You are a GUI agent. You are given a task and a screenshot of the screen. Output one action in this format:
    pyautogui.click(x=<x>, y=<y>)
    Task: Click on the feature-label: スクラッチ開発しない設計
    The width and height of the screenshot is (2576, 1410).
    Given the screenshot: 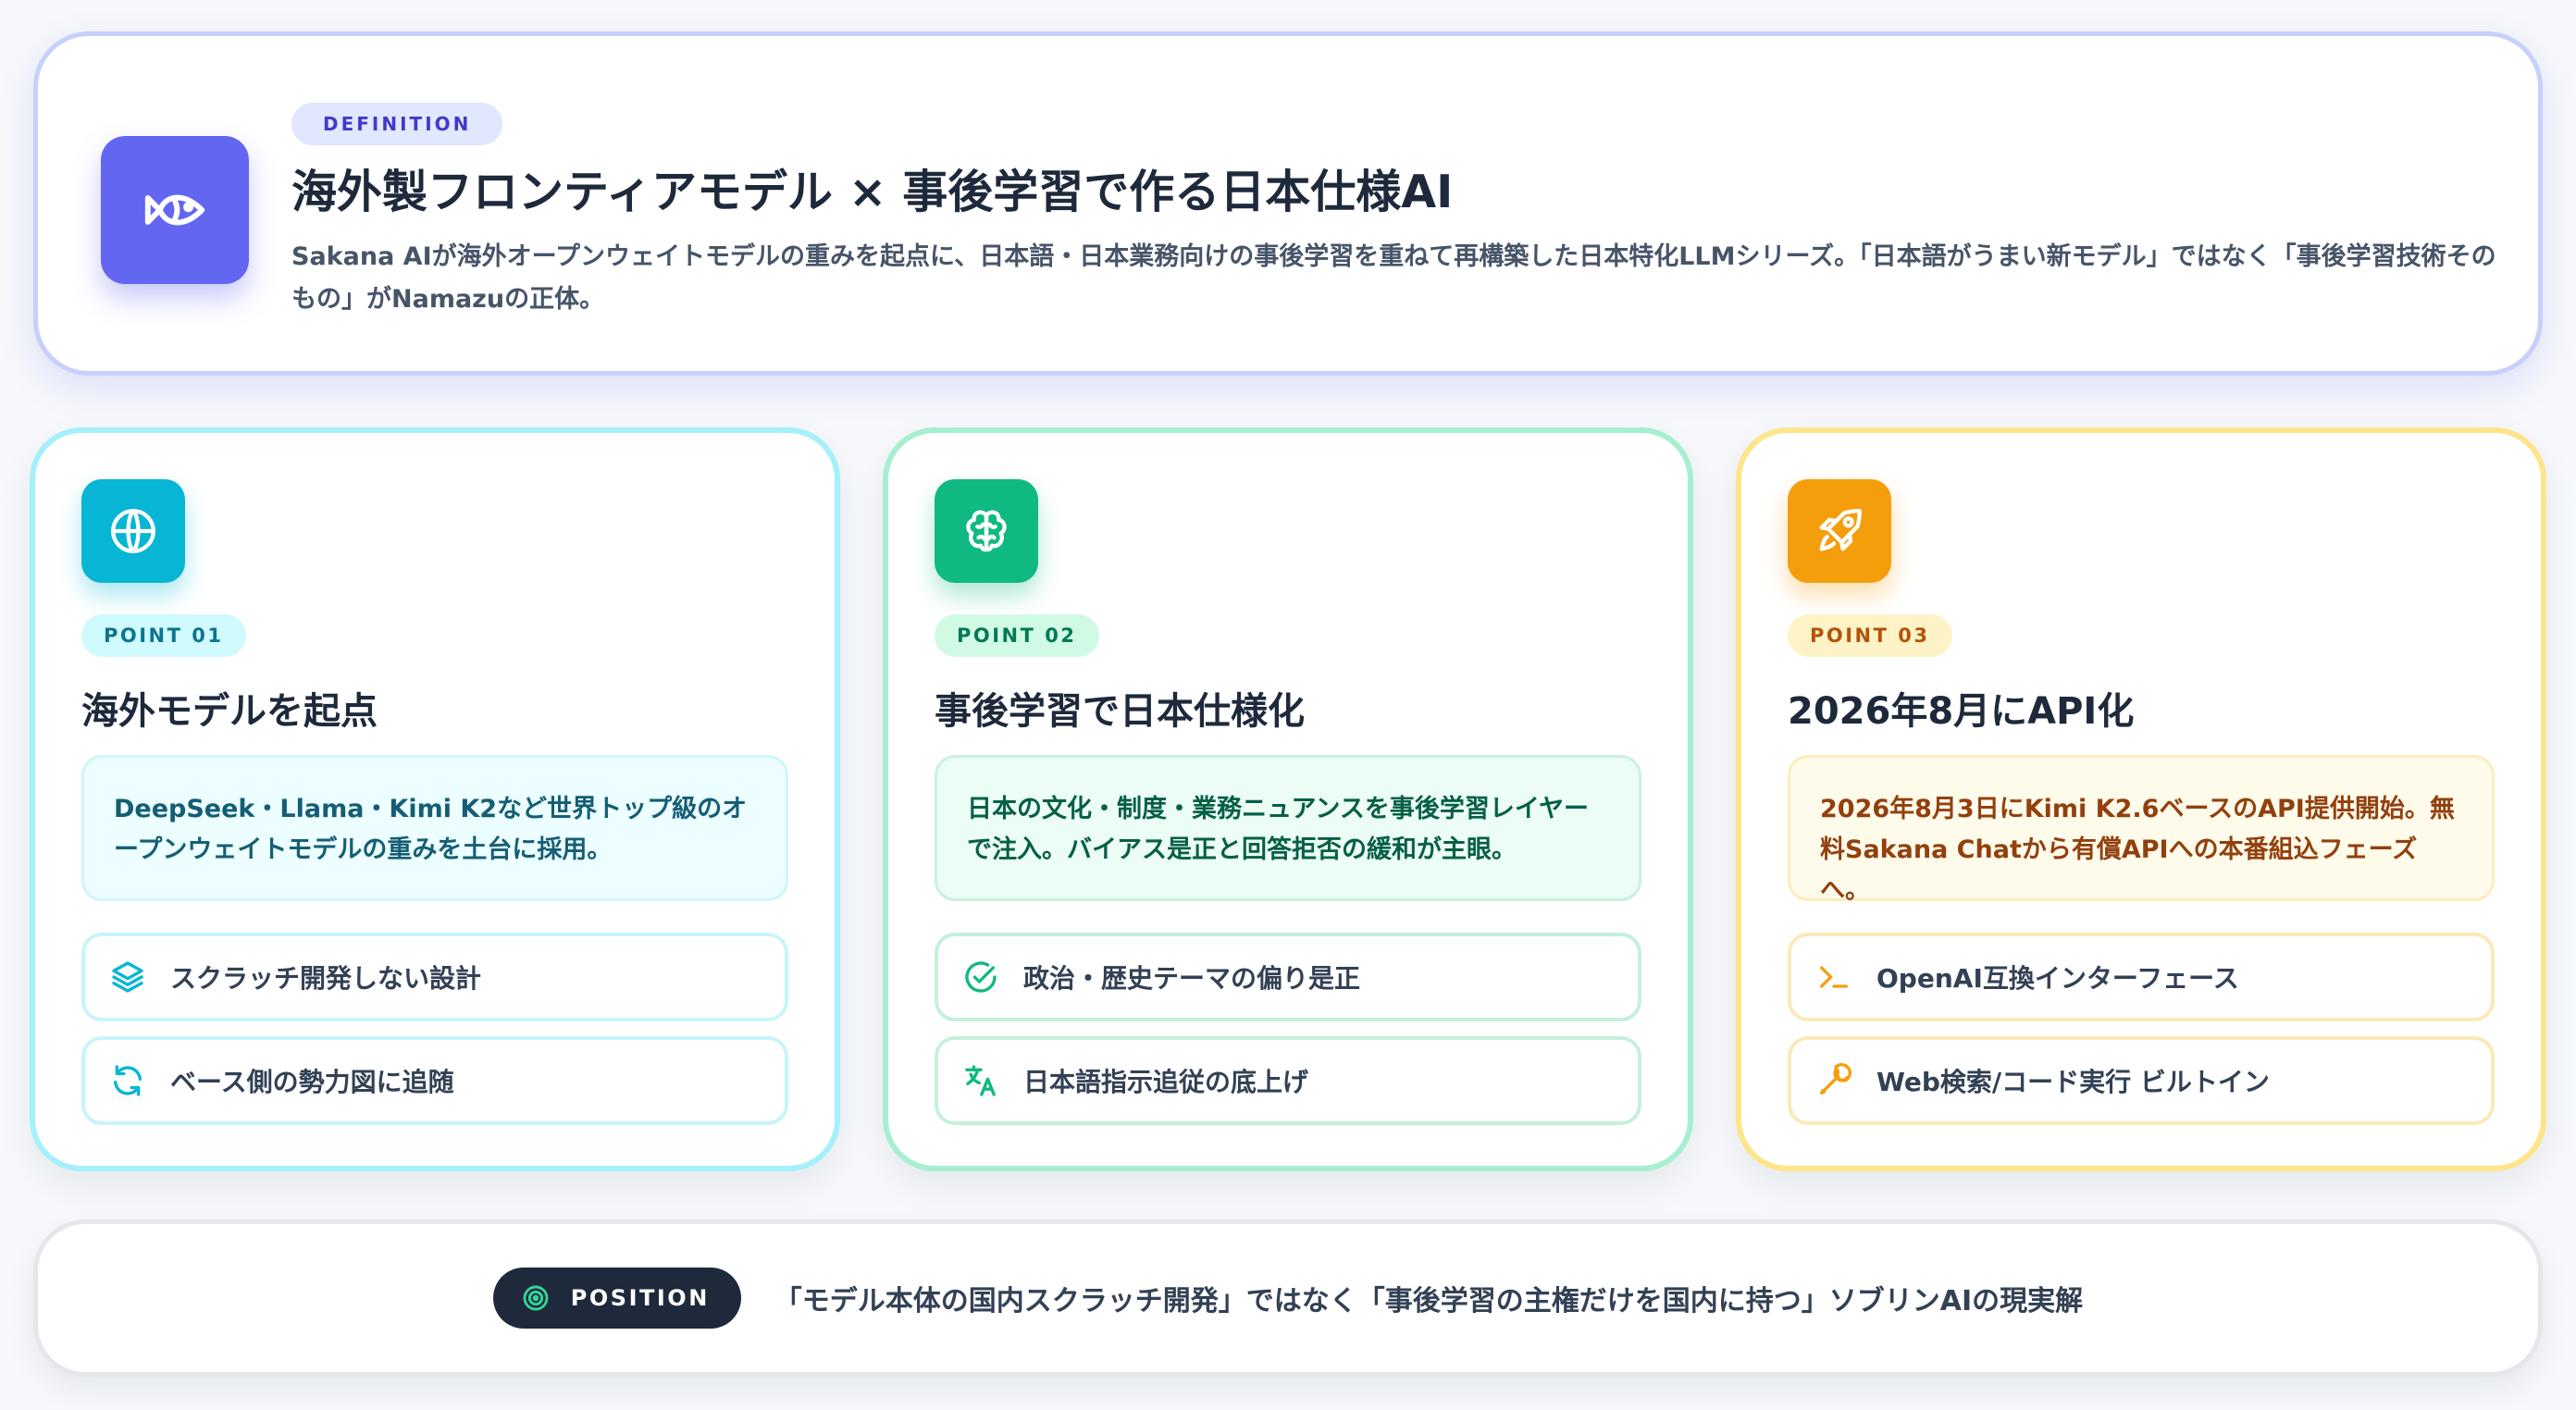 What is the action you would take?
    pyautogui.click(x=326, y=978)
    